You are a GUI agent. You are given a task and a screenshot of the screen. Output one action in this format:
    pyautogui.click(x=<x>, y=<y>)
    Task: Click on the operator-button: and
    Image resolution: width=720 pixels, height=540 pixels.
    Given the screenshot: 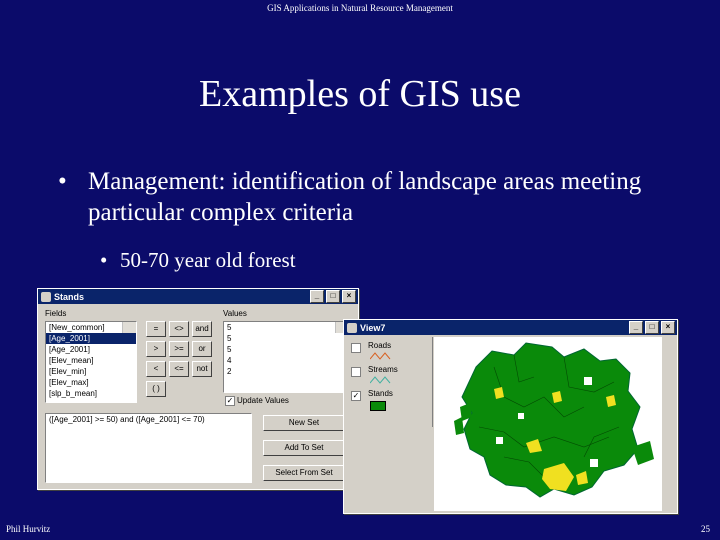 What is the action you would take?
    pyautogui.click(x=202, y=329)
    